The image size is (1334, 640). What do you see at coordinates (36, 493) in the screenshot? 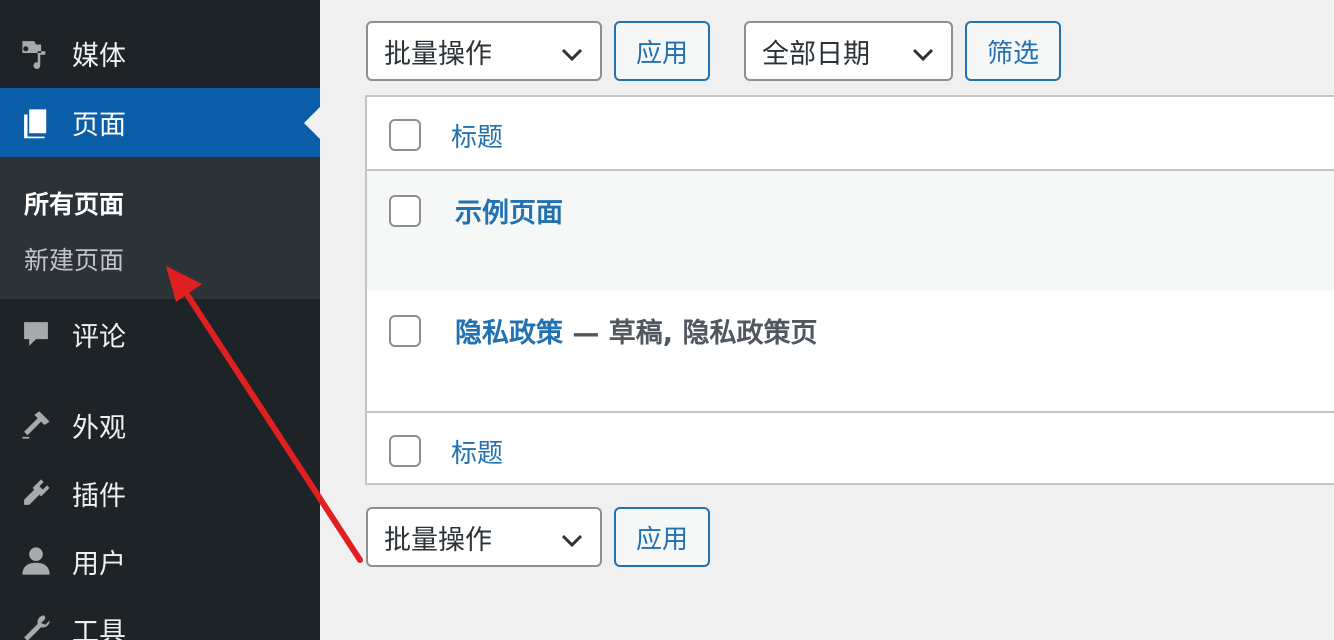
I see `plugins-icon` at bounding box center [36, 493].